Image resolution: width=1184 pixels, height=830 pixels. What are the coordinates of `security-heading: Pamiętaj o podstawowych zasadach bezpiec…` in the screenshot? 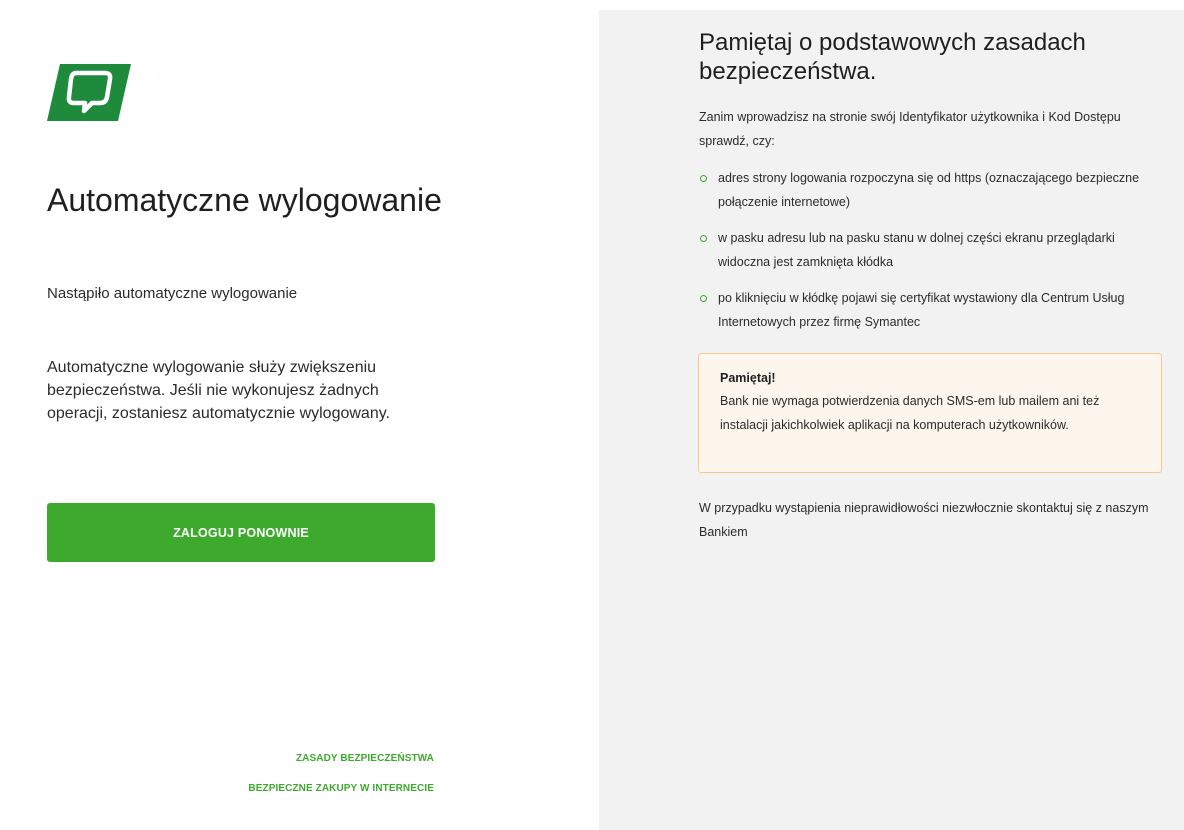 It's located at (892, 57).